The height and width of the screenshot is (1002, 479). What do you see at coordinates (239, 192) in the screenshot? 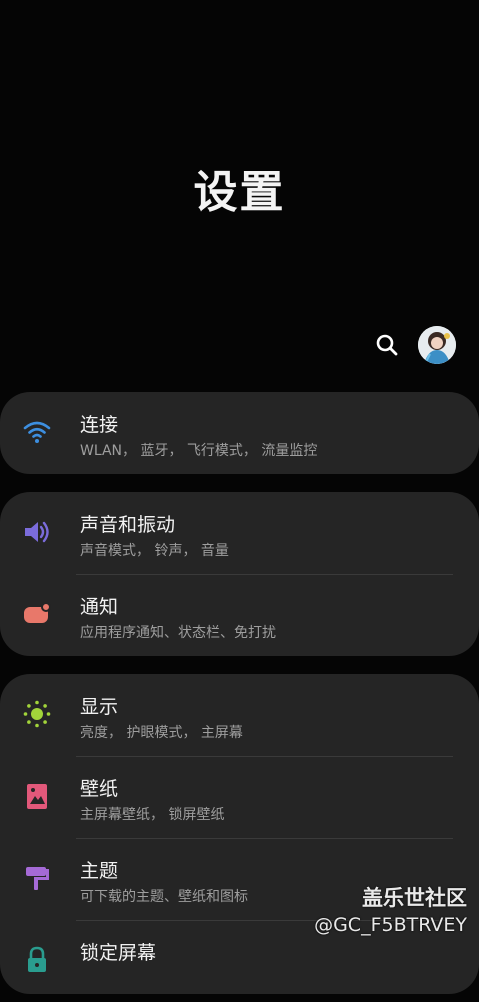
I see `page-title: 设置` at bounding box center [239, 192].